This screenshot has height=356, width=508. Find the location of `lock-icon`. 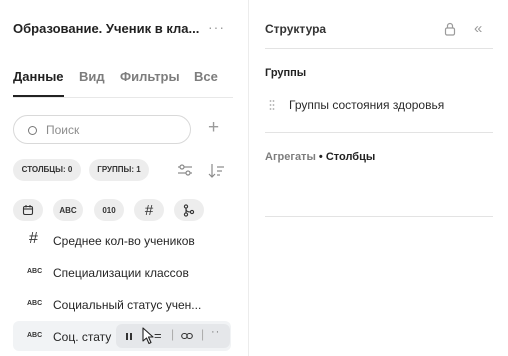

lock-icon is located at coordinates (450, 29).